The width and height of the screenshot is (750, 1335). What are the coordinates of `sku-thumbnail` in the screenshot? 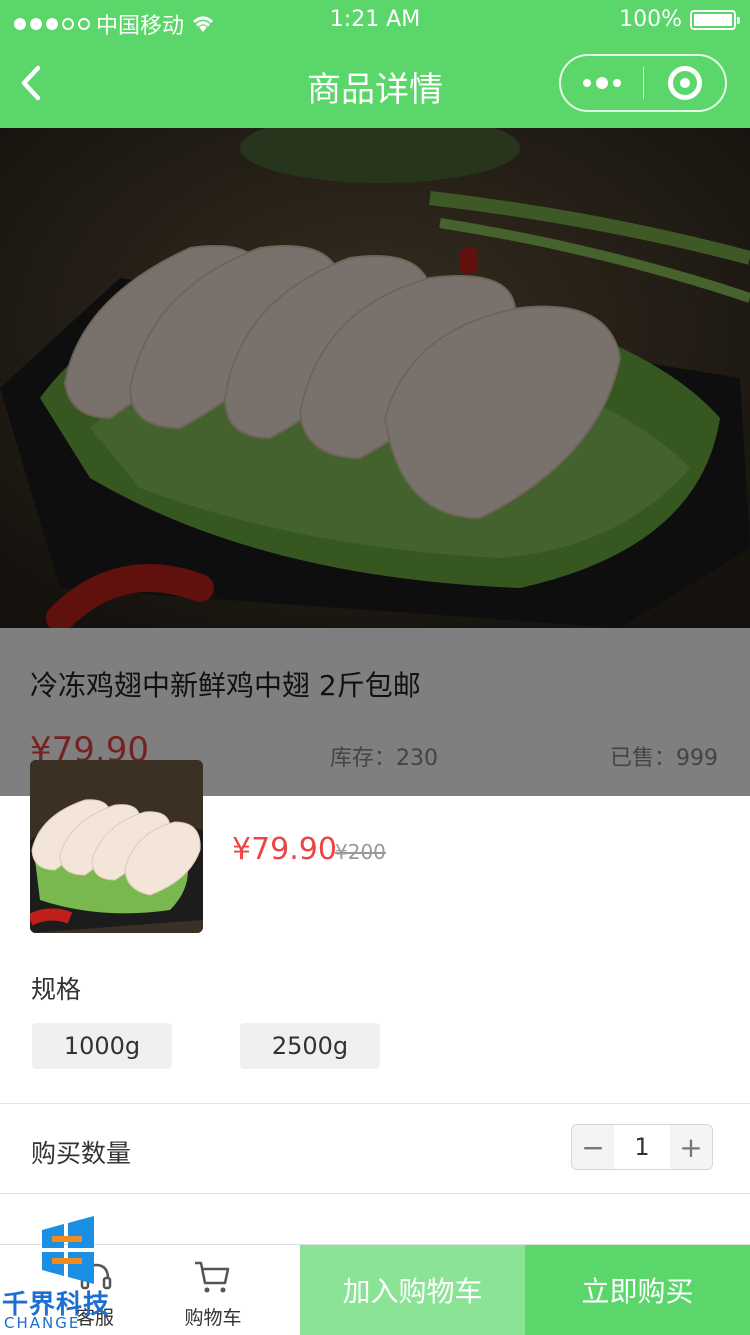 It's located at (116, 846).